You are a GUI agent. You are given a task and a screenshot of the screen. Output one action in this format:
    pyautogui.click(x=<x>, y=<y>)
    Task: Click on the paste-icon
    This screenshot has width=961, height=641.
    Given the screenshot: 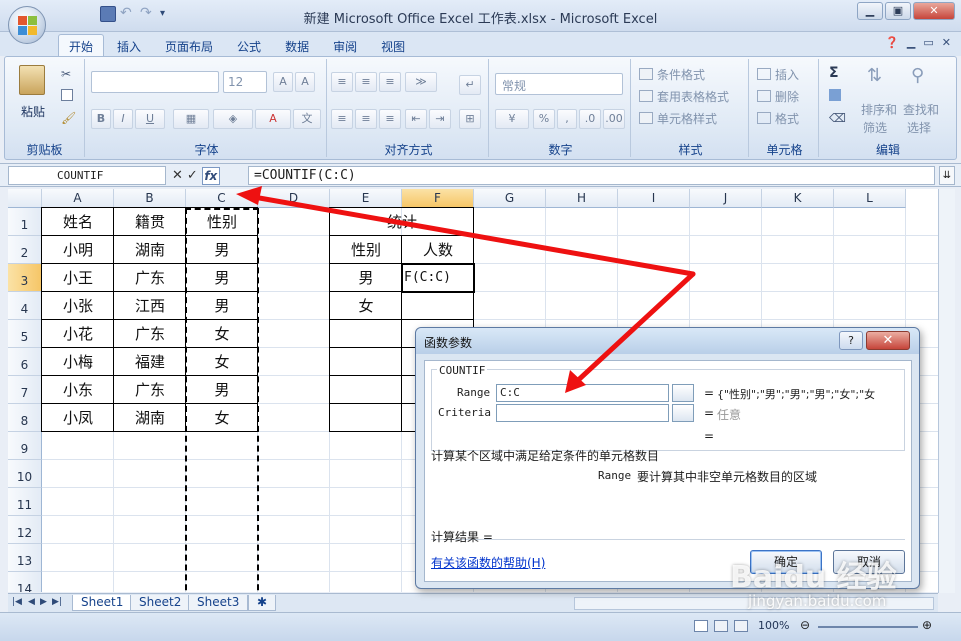 What is the action you would take?
    pyautogui.click(x=32, y=80)
    